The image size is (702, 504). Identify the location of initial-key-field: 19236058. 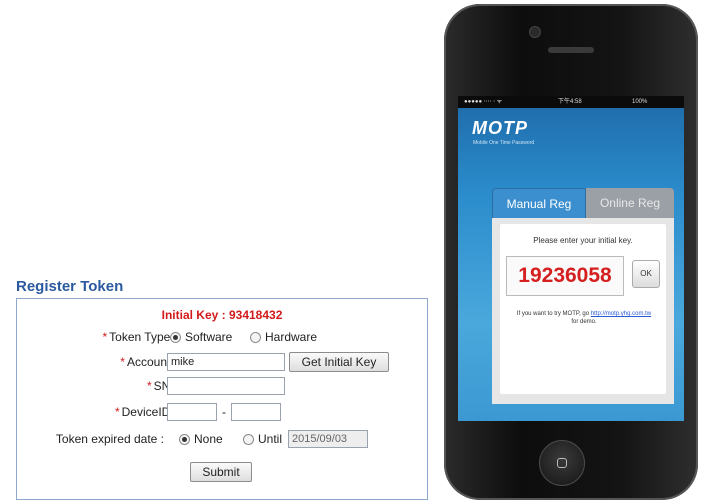
(565, 276).